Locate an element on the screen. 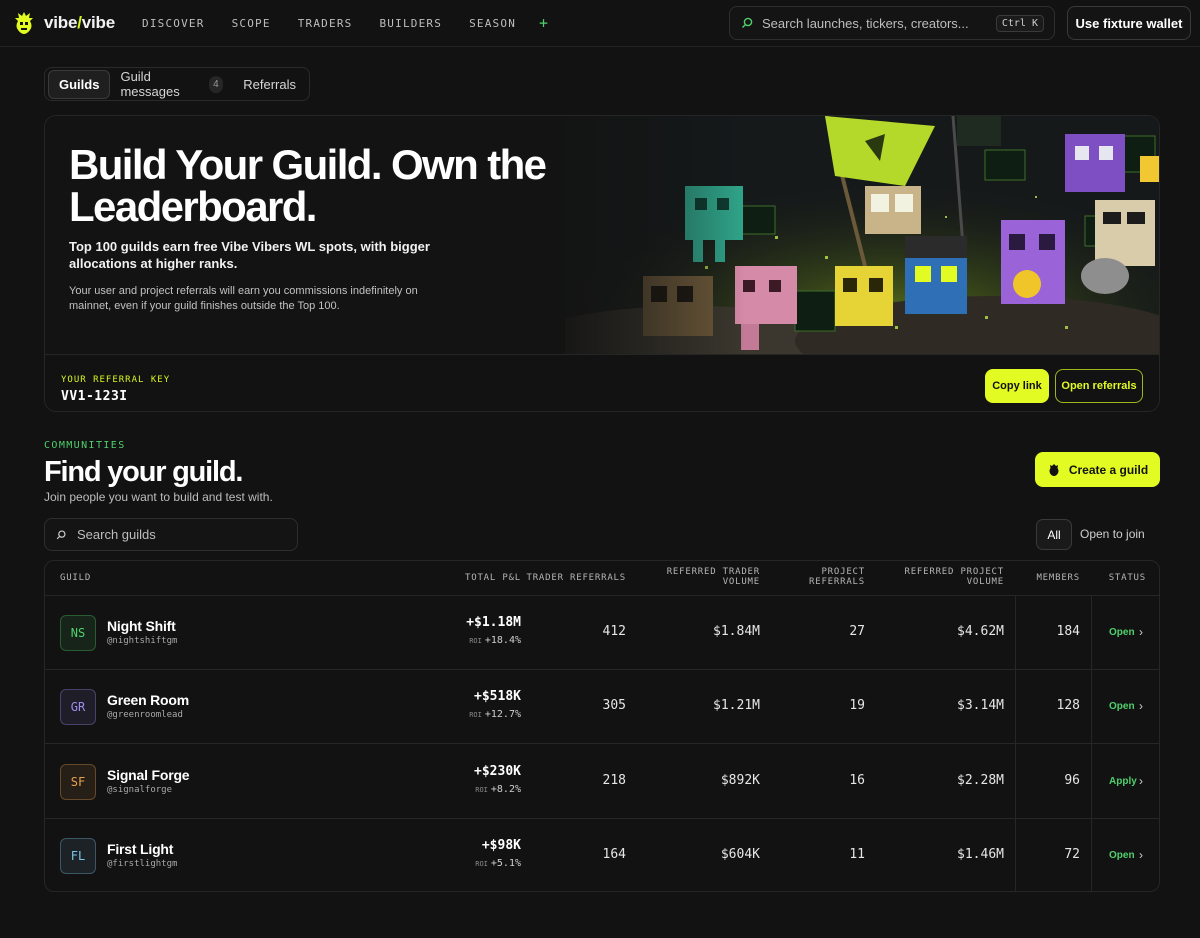  guild-search-input is located at coordinates (182, 534).